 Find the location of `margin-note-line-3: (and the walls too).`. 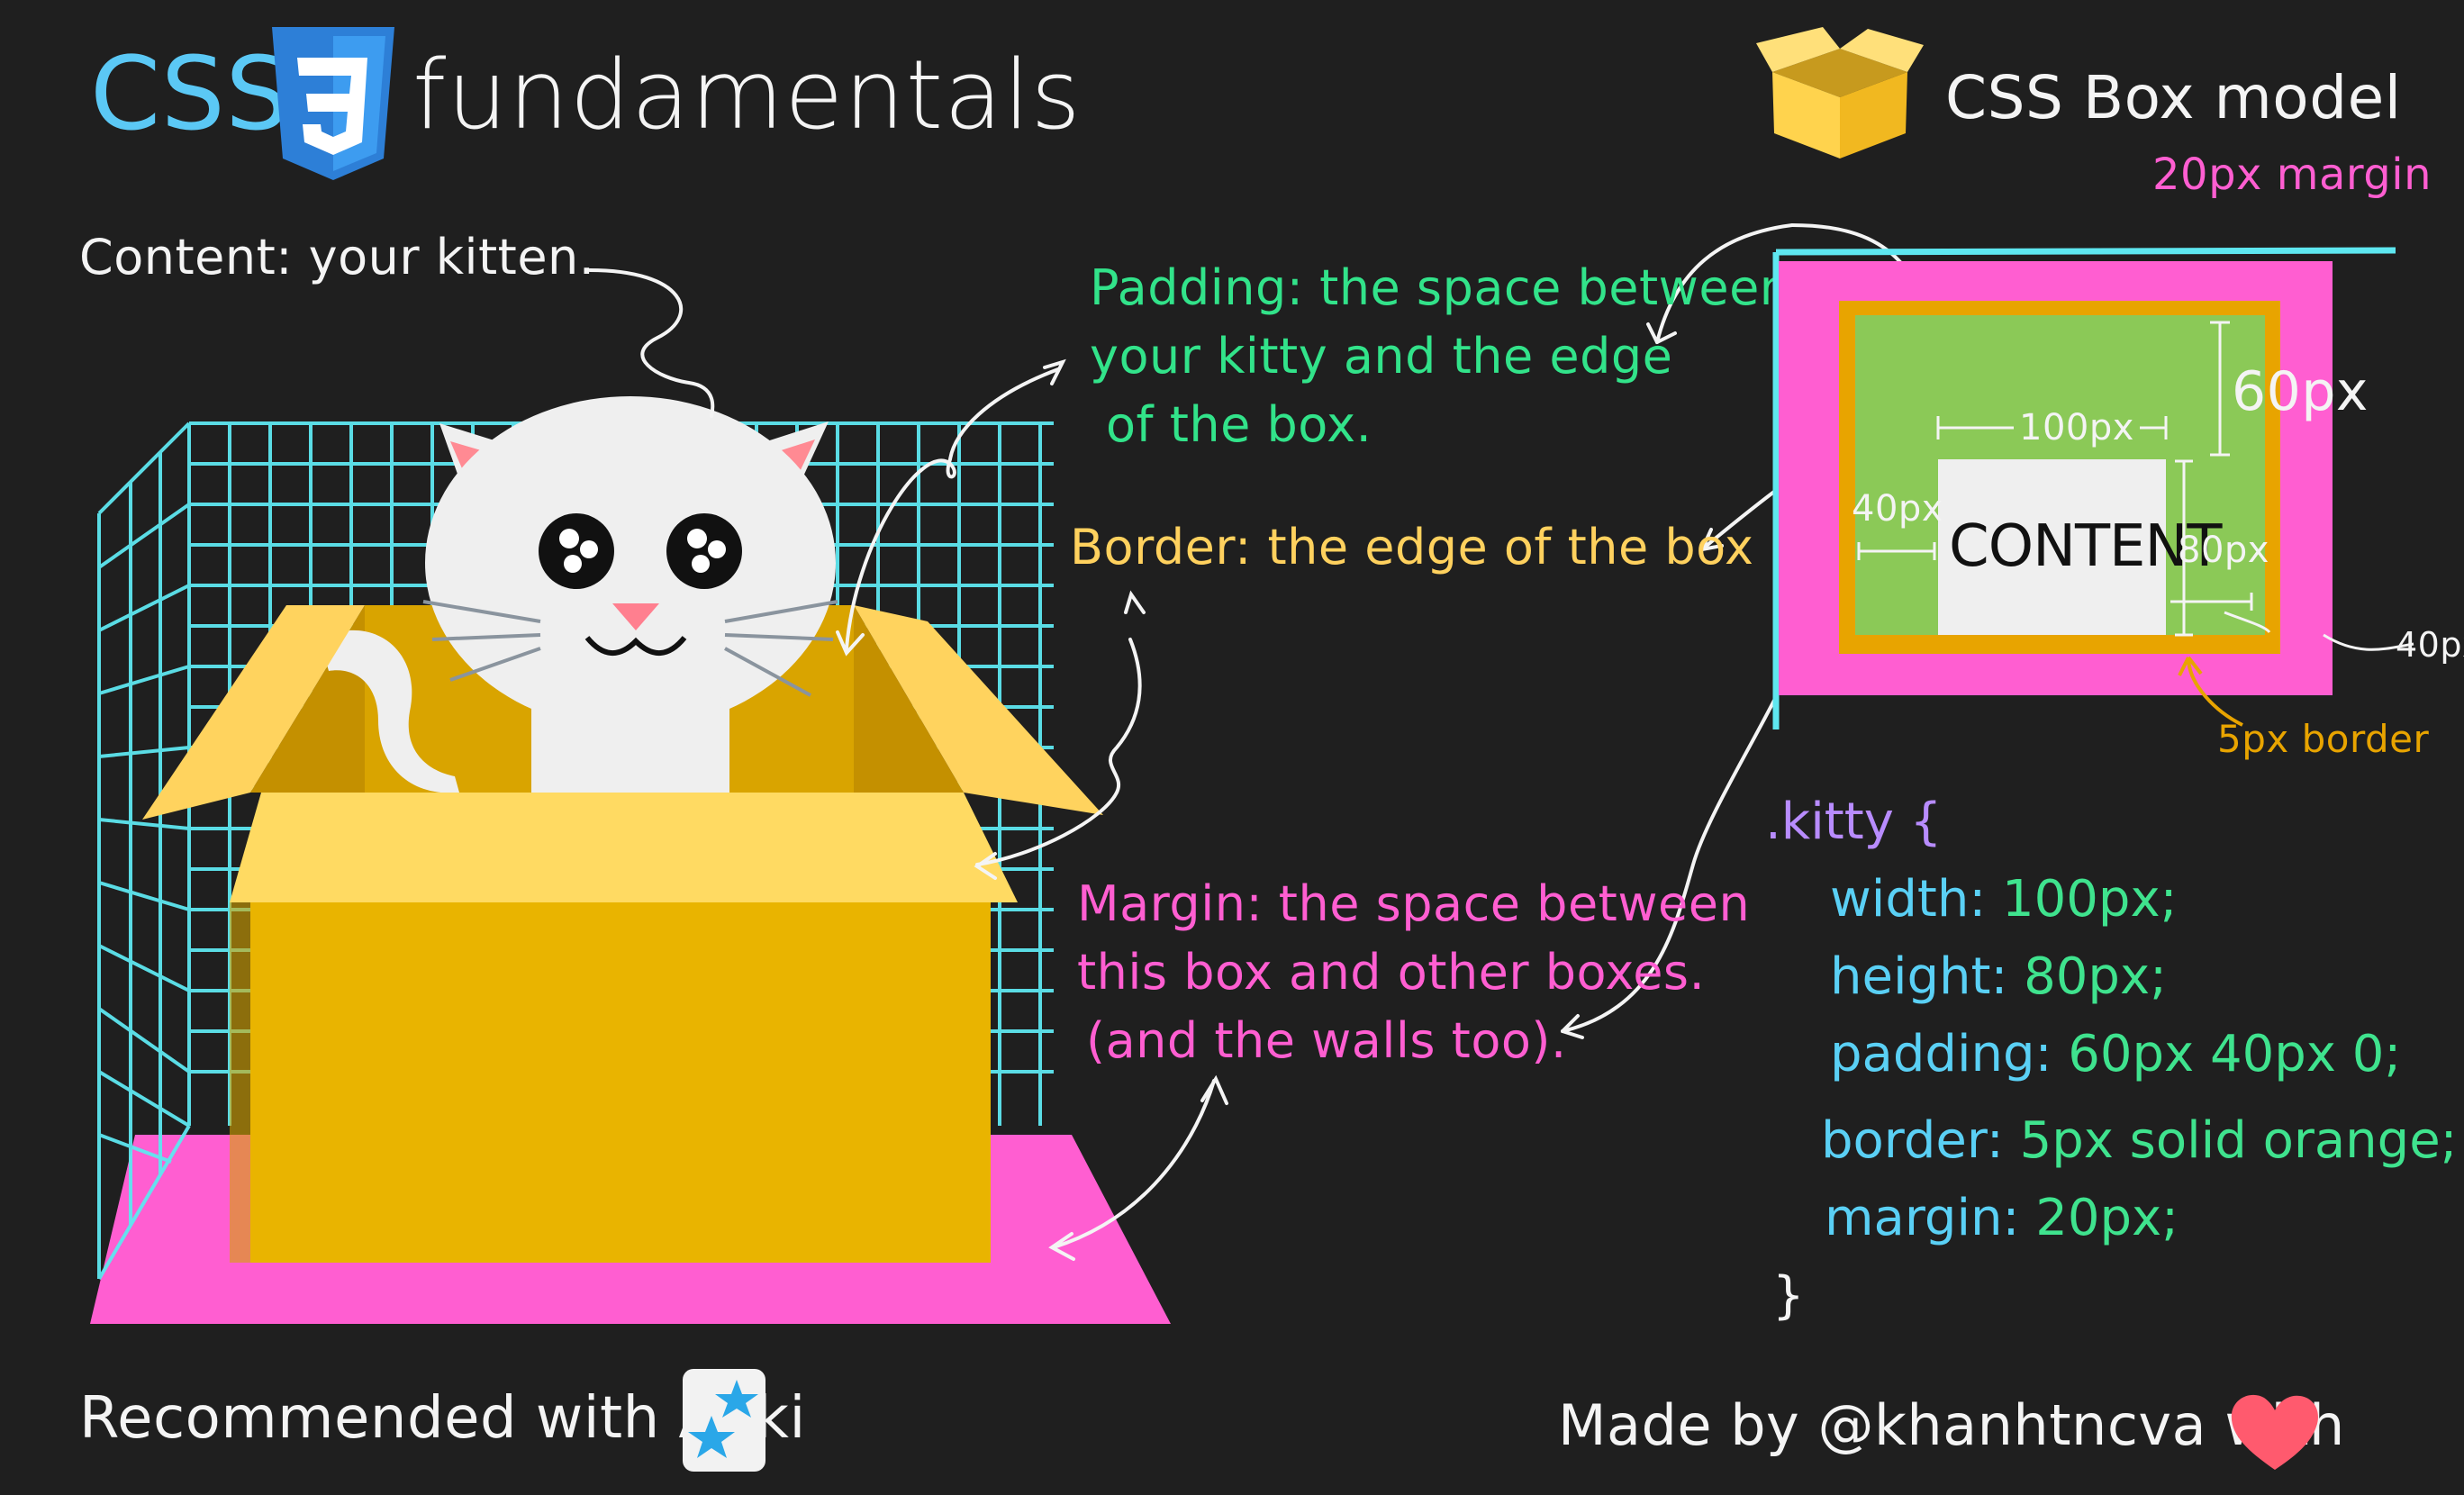

margin-note-line-3: (and the walls too). is located at coordinates (1326, 1040).